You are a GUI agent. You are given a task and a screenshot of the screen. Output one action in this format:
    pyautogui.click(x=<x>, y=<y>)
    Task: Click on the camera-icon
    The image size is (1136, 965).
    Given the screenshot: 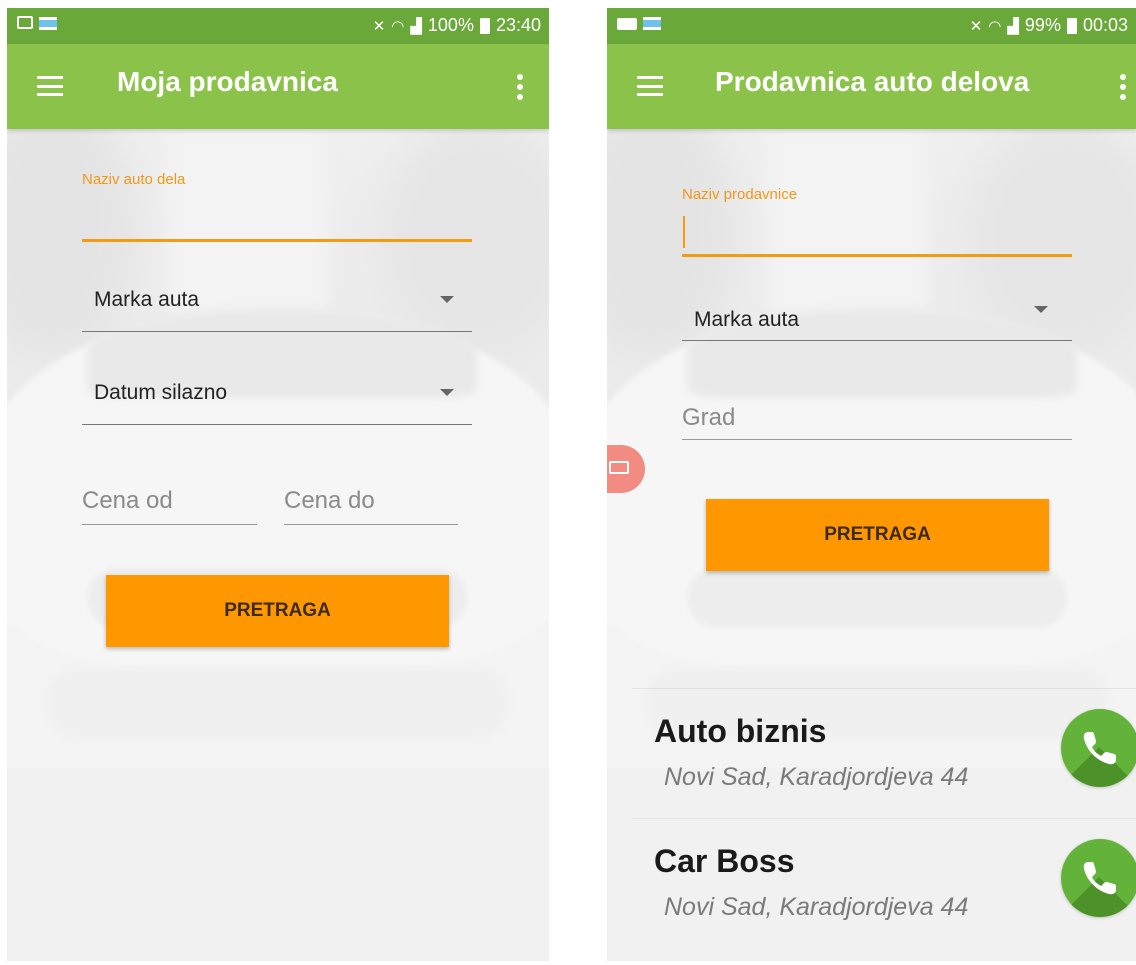 What is the action you would take?
    pyautogui.click(x=619, y=467)
    